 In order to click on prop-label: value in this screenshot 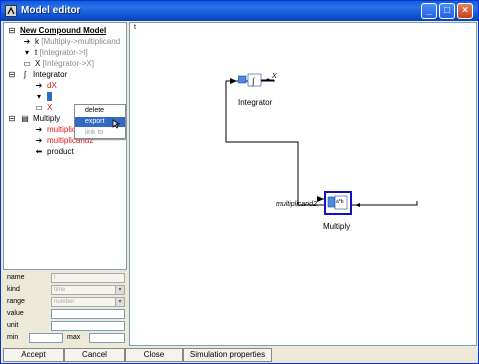, I will do `click(15, 313)`.